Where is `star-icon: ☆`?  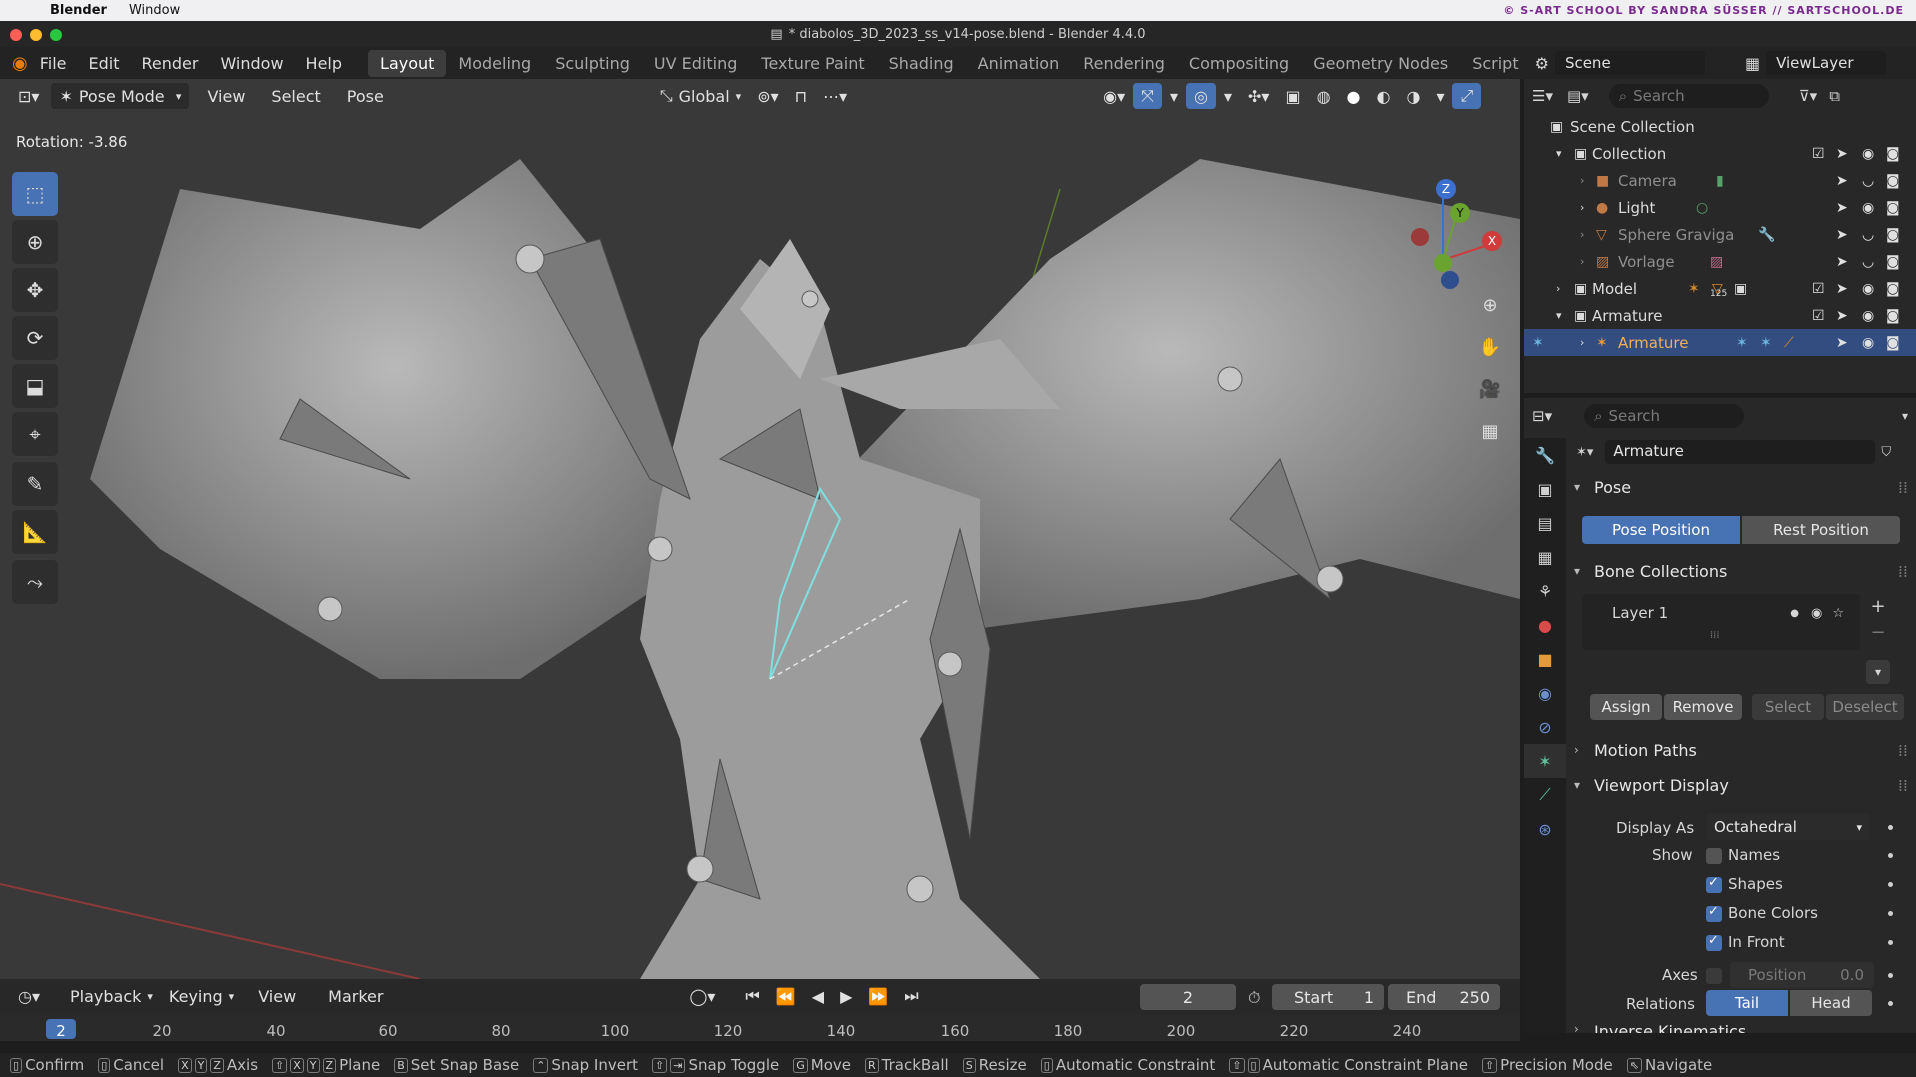 star-icon: ☆ is located at coordinates (1838, 613).